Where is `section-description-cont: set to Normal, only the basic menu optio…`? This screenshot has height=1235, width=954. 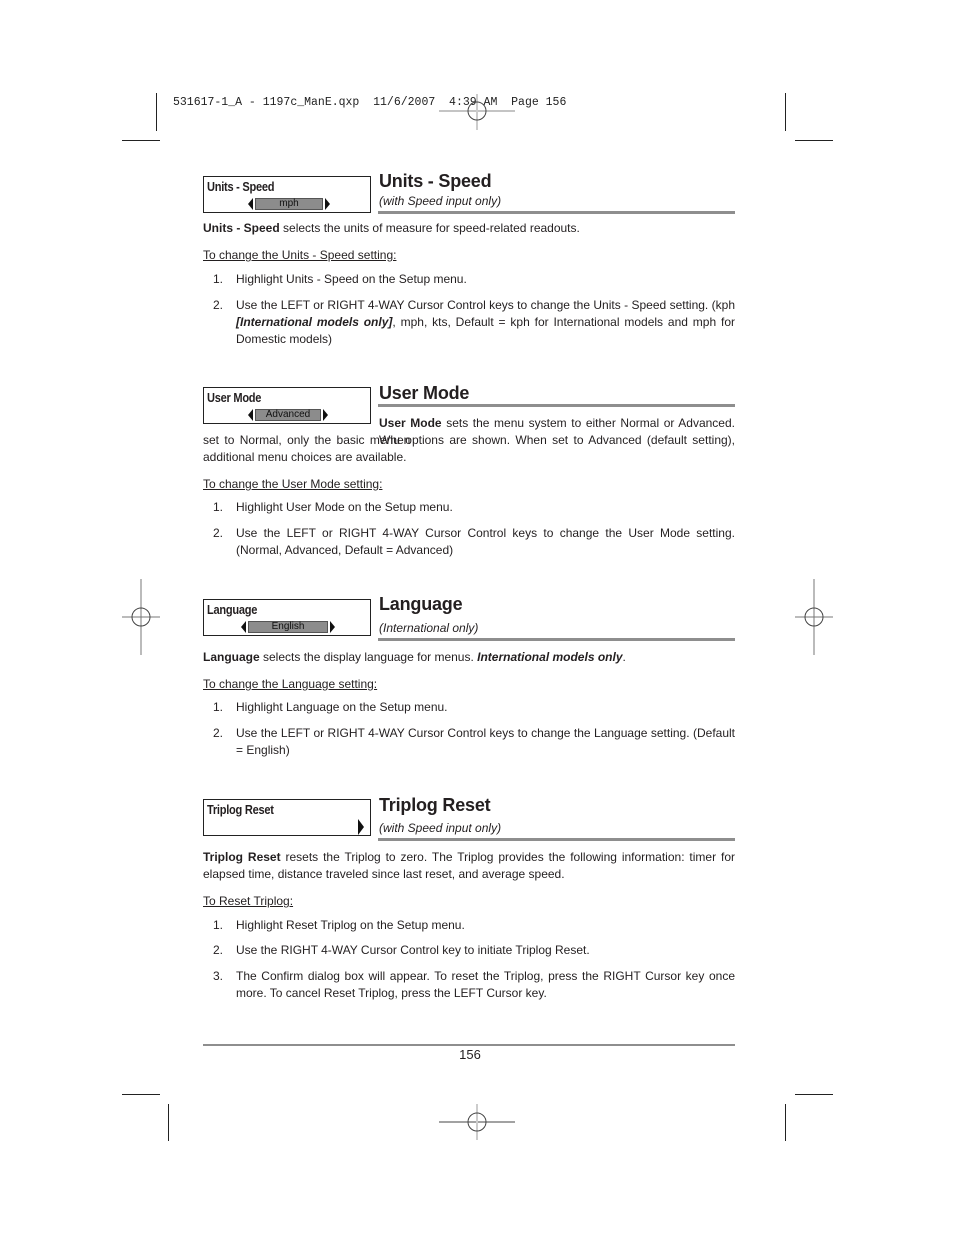
section-description-cont: set to Normal, only the basic menu optio… is located at coordinates (469, 448).